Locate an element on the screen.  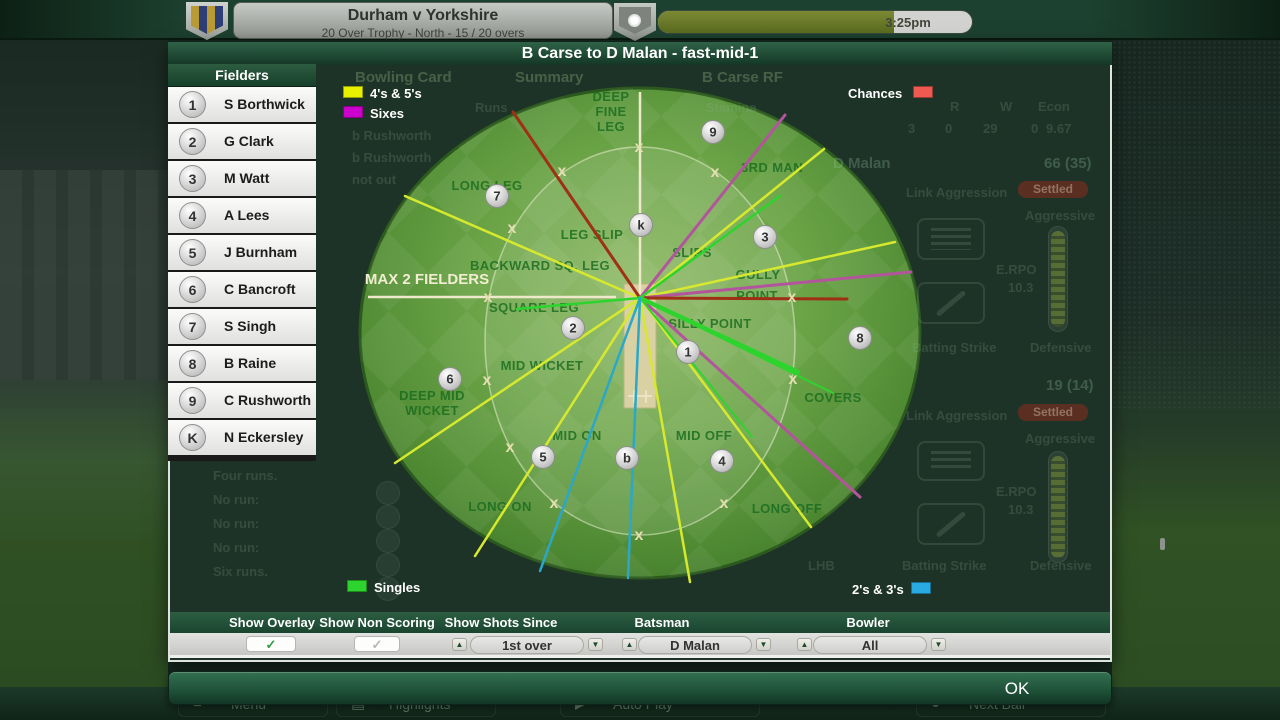
ok-bar: OK is located at coordinates (640, 688).